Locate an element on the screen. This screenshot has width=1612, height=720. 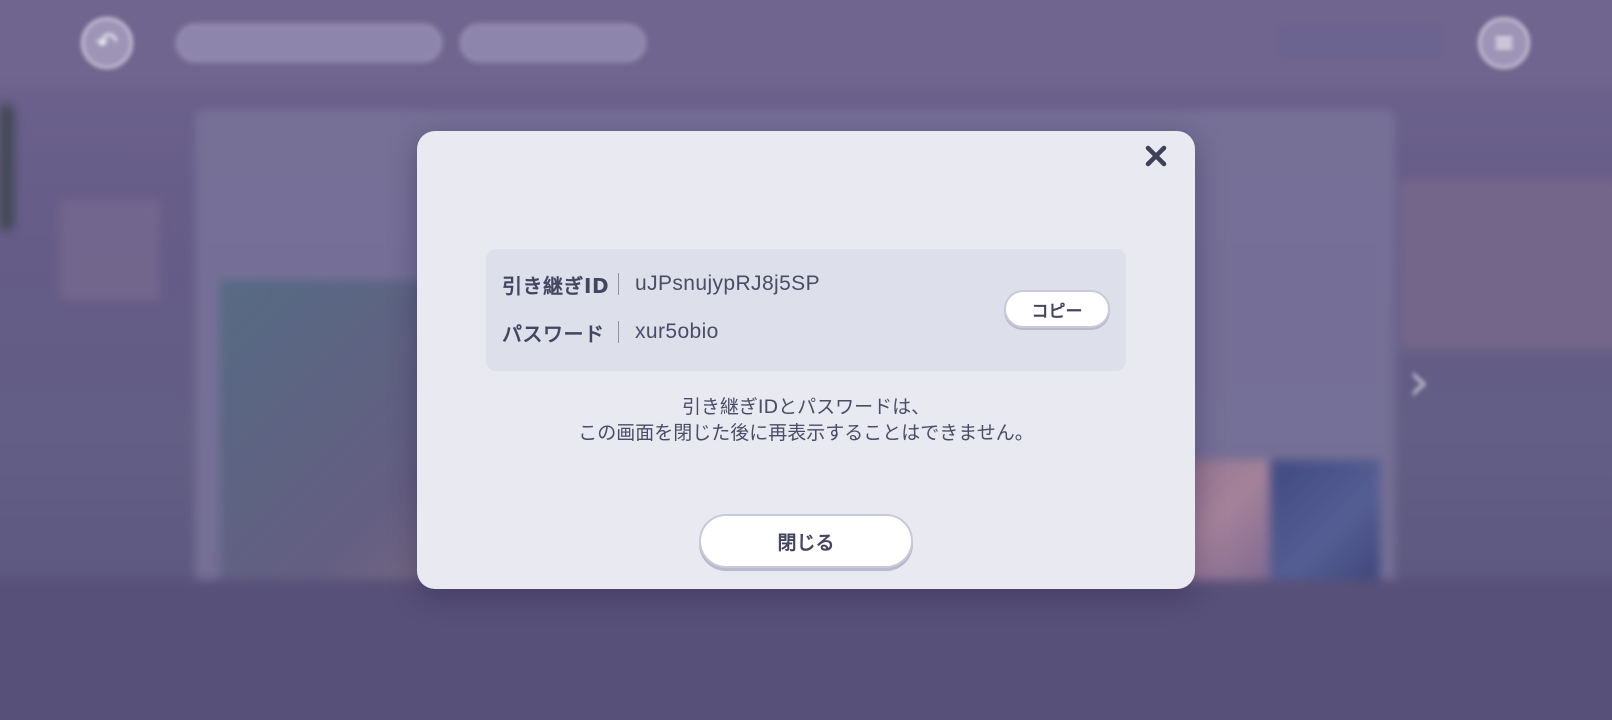
notice-line-2: この画面を閉じた後に再表示することはできません。 is located at coordinates (806, 433).